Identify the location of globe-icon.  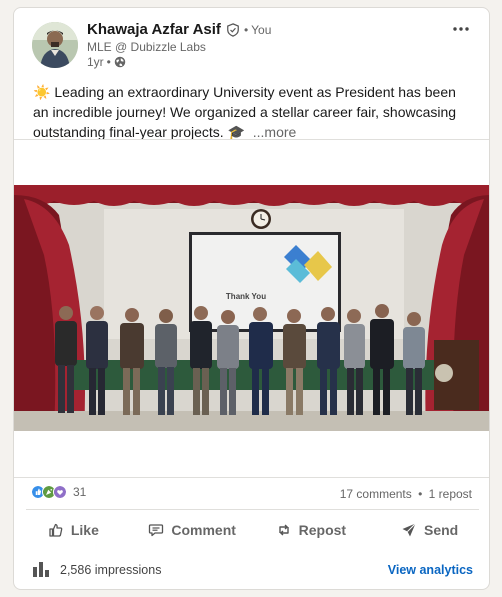
(120, 62).